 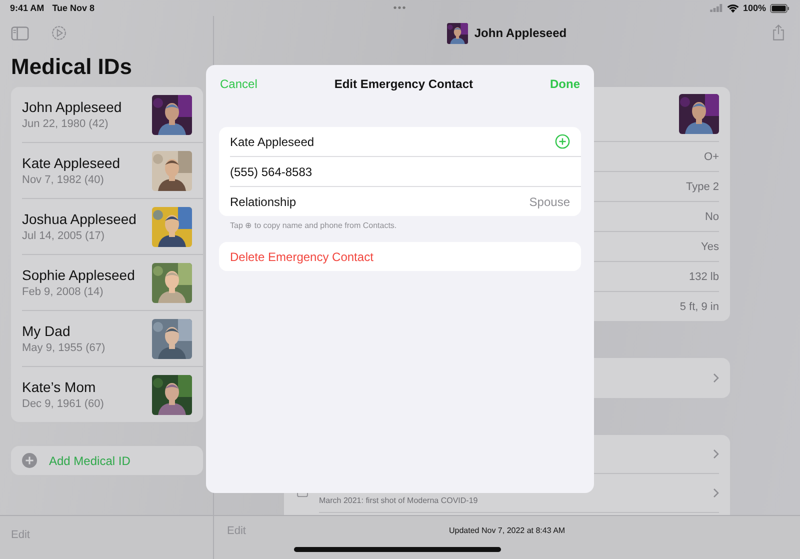 I want to click on detail-value: 132 lb, so click(x=704, y=276).